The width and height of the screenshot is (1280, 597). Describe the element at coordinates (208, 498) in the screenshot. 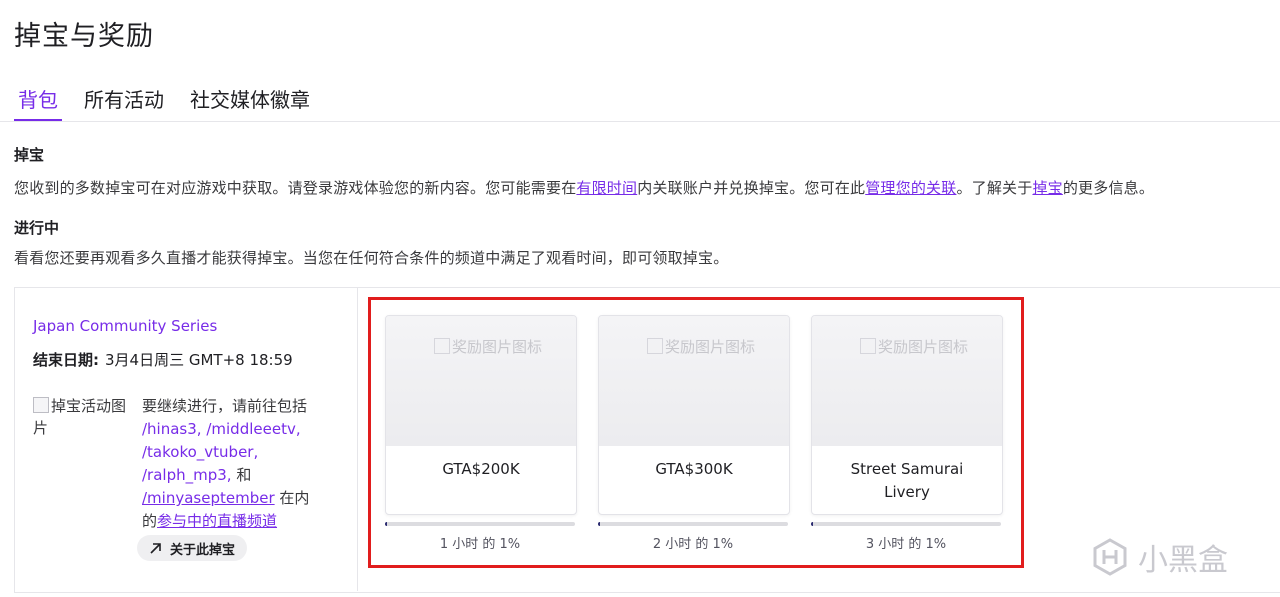

I see `channel-link: /minyaseptember` at that location.